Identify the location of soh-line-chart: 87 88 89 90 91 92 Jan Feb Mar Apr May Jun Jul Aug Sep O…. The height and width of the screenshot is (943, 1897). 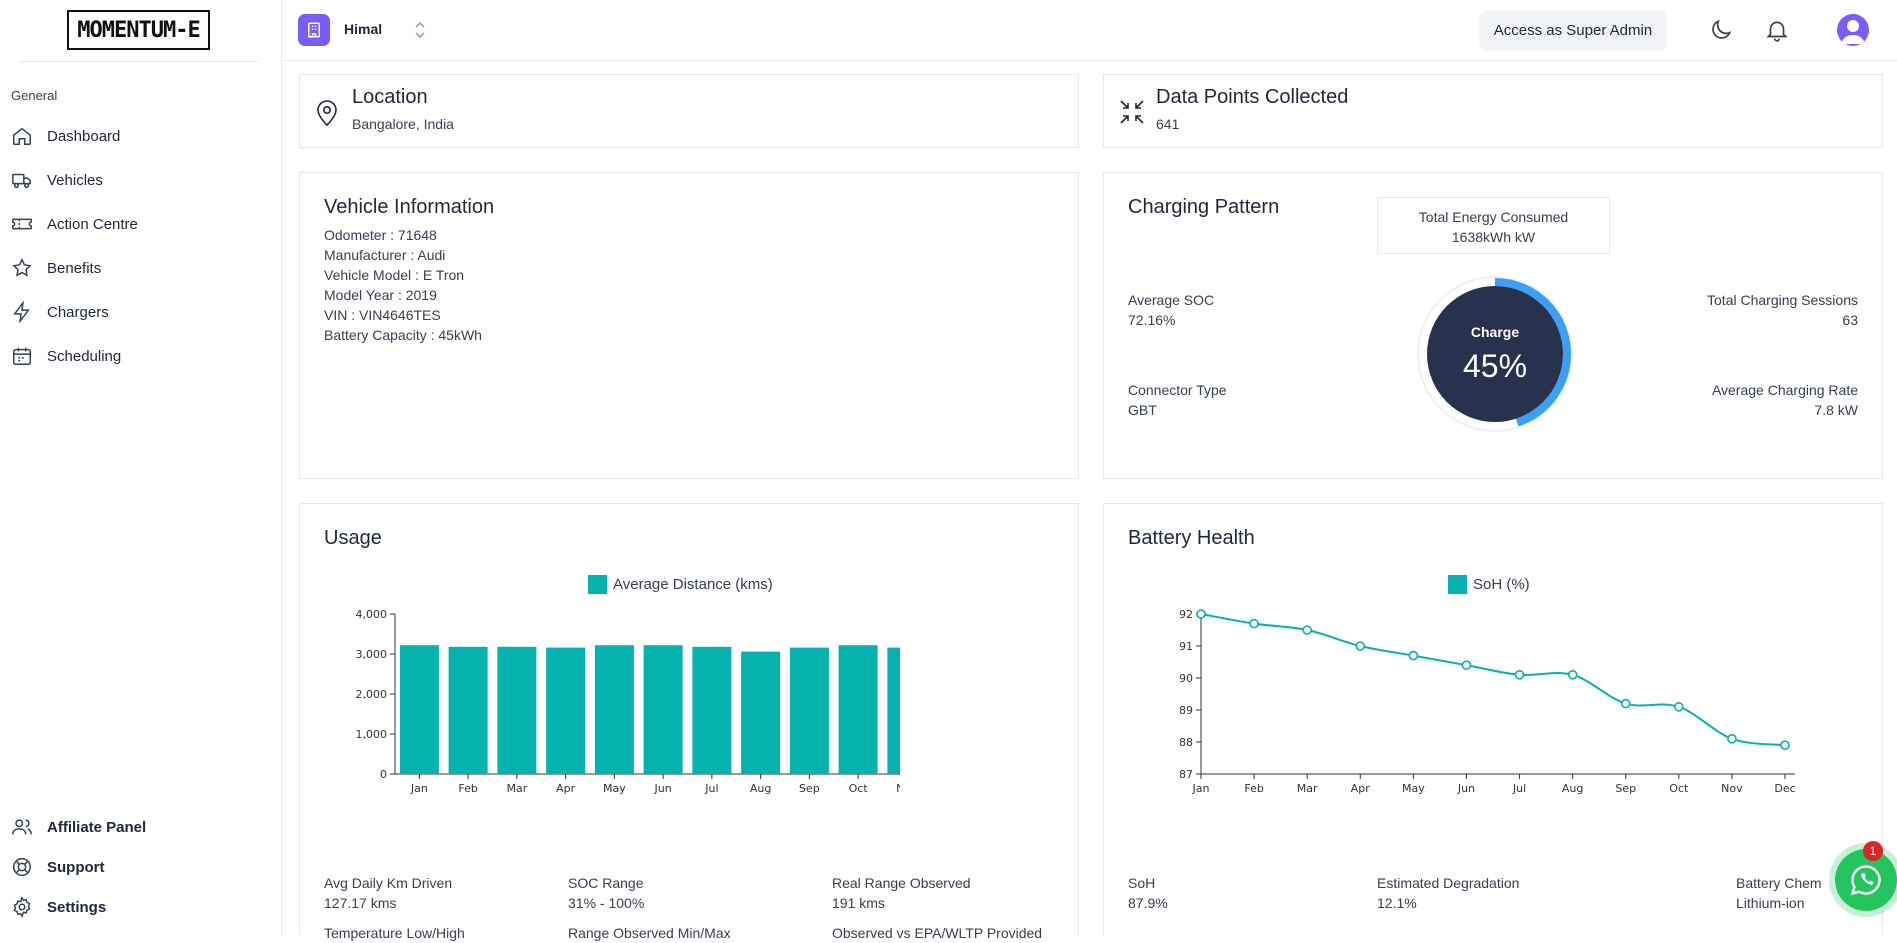
(1487, 701).